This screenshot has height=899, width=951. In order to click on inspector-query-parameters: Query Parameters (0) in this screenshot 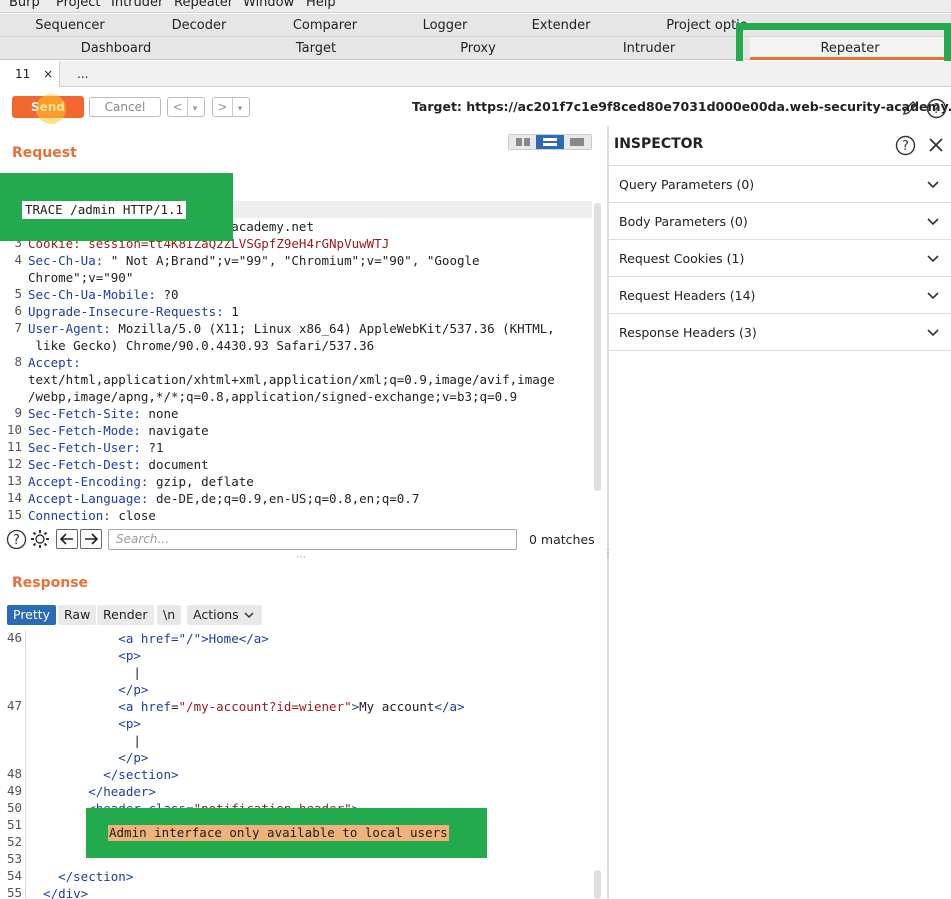, I will do `click(780, 184)`.